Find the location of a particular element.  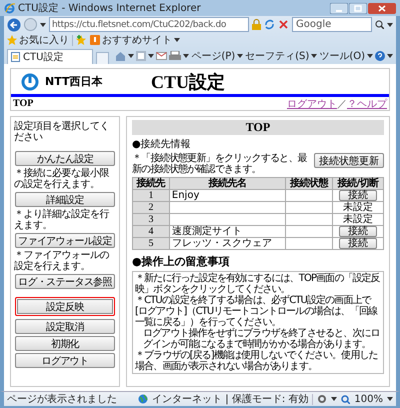

print-icon is located at coordinates (175, 55).